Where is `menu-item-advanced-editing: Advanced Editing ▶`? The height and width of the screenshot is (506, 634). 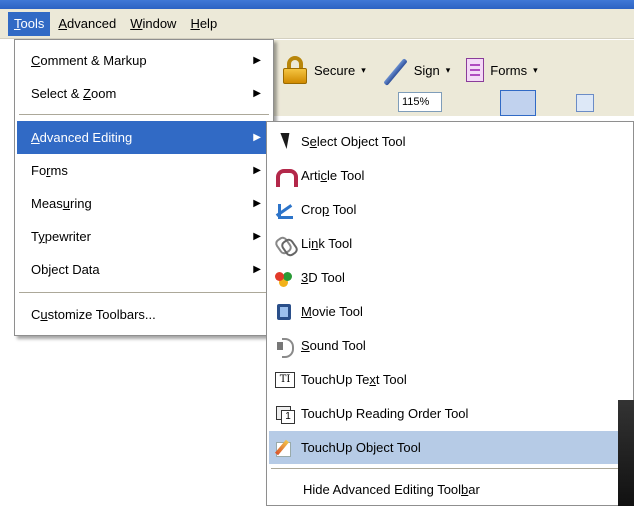 menu-item-advanced-editing: Advanced Editing ▶ is located at coordinates (144, 137).